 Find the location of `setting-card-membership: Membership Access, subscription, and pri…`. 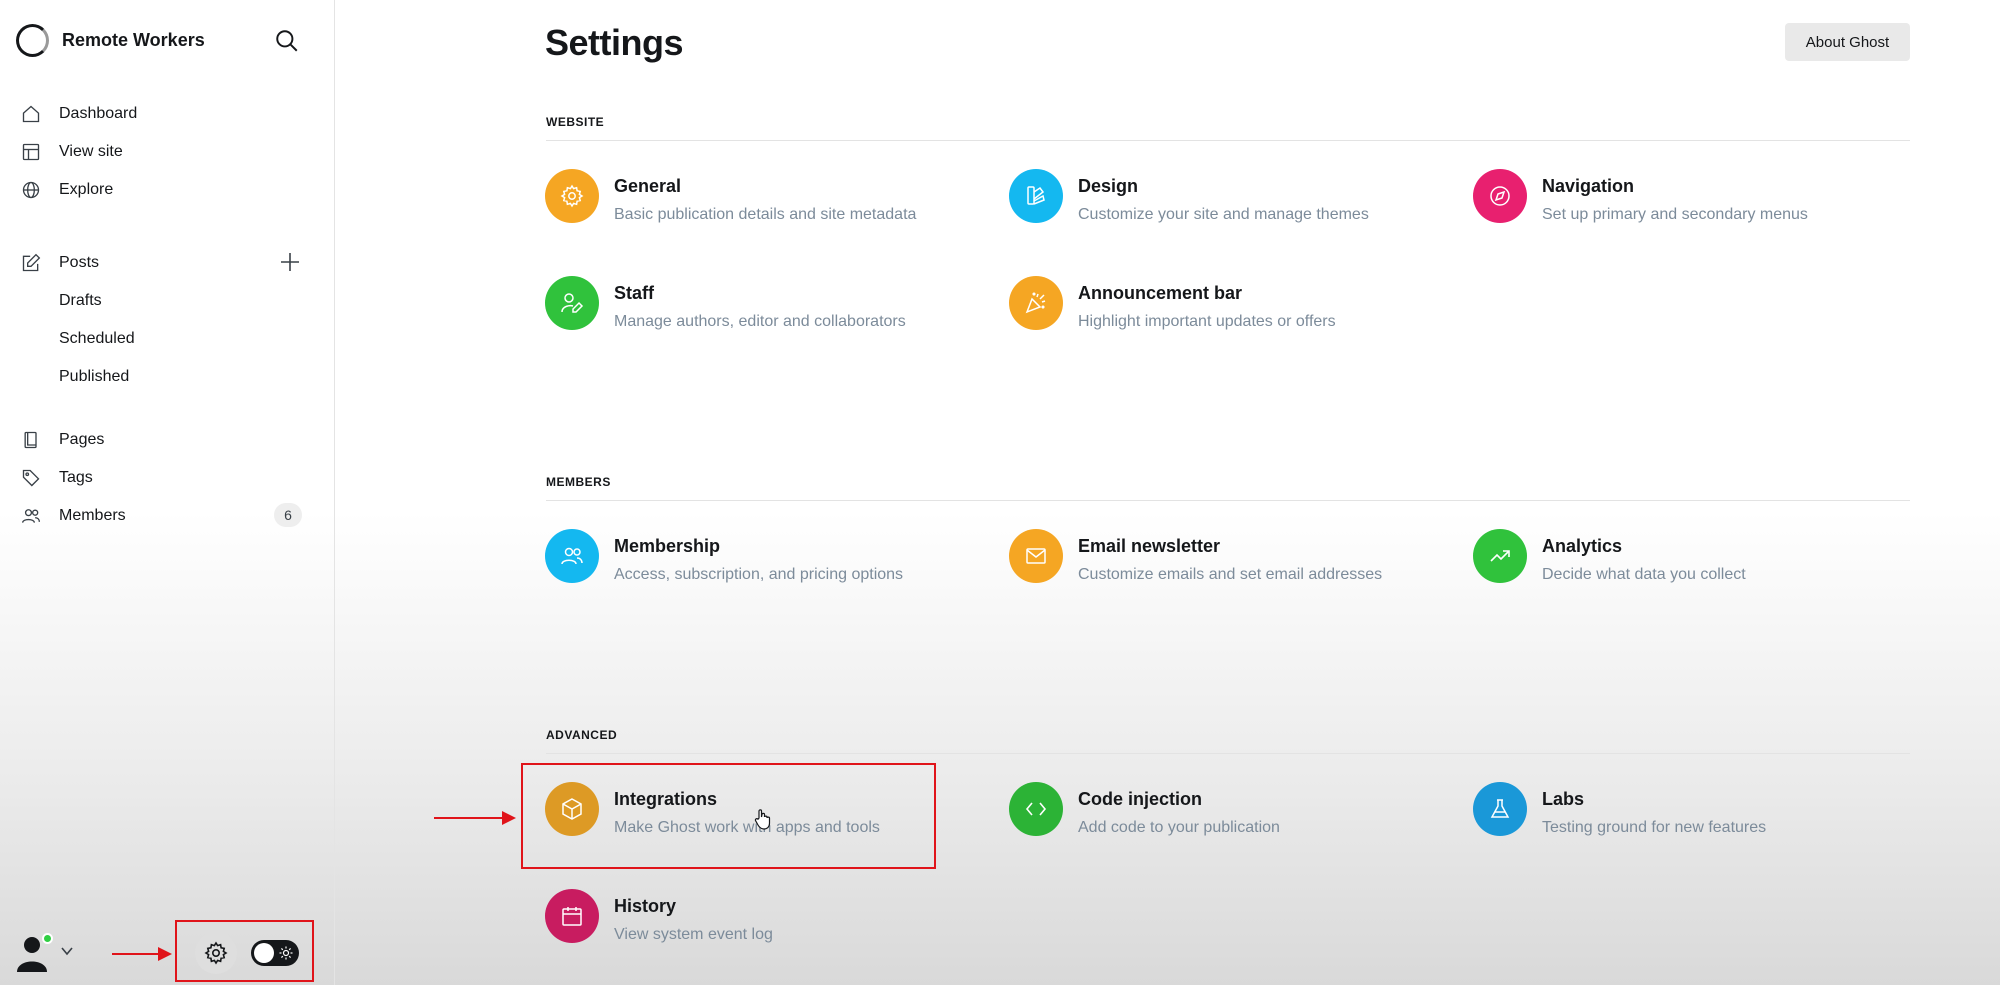

setting-card-membership: Membership Access, subscription, and pri… is located at coordinates (724, 556).